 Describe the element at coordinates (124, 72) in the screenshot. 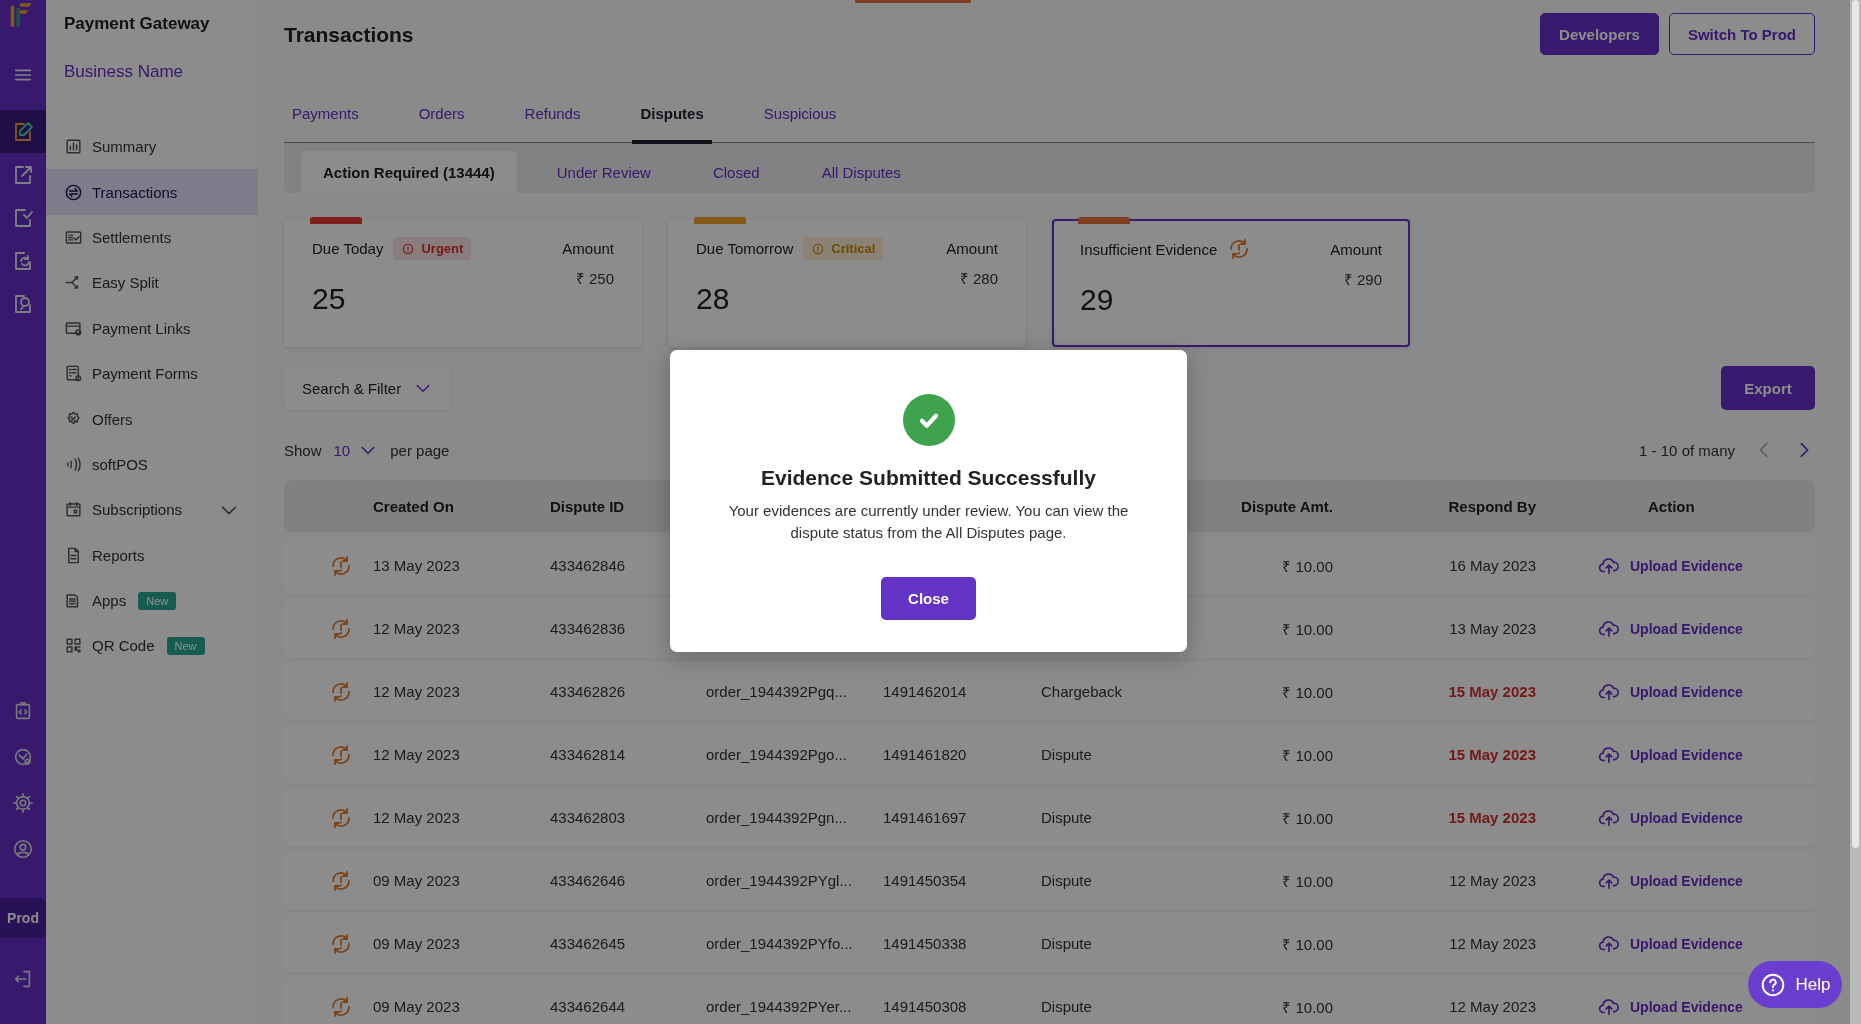

I see `business-name: Business Name` at that location.